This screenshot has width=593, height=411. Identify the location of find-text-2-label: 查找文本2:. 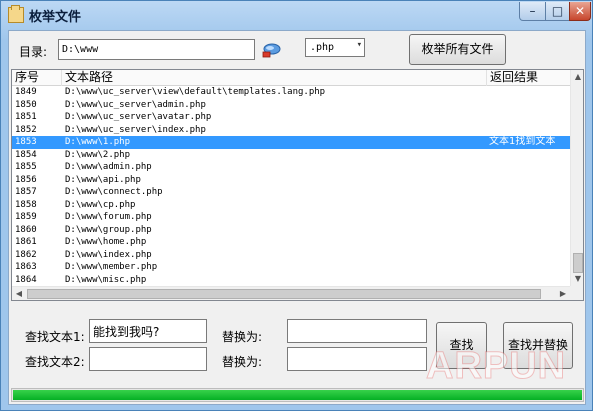
(55, 362).